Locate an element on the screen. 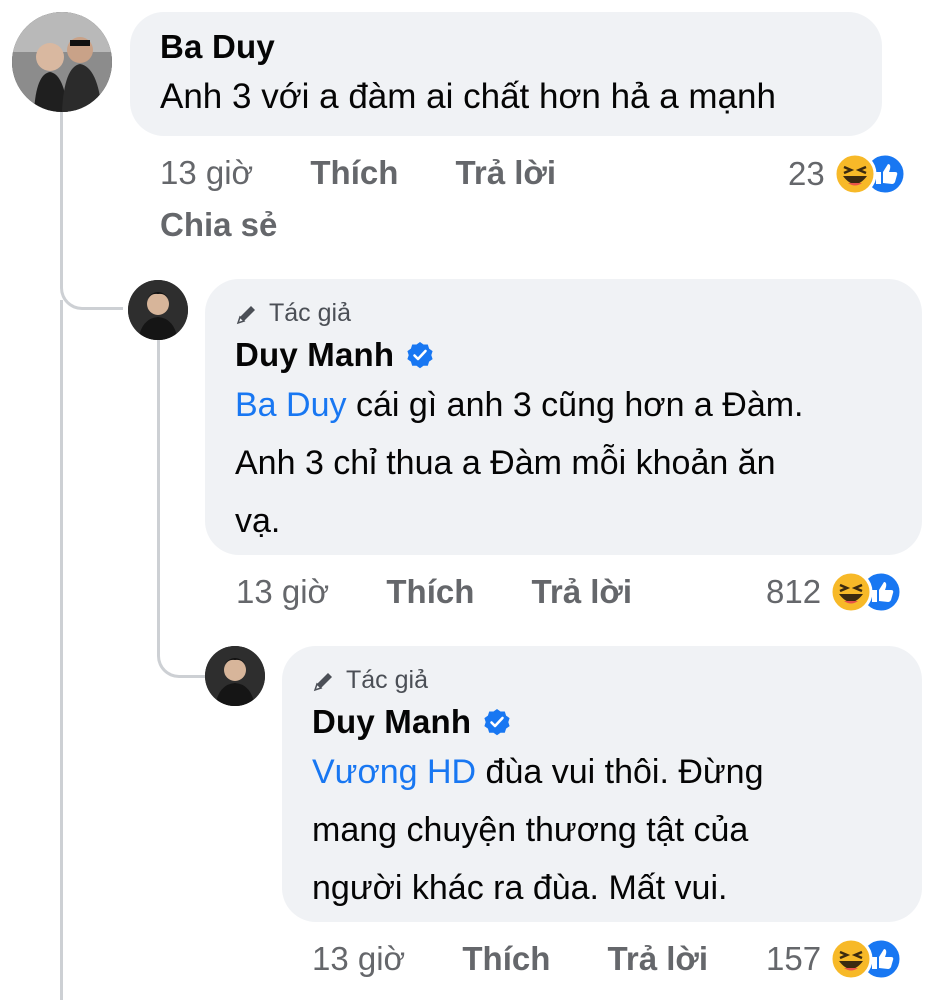 This screenshot has width=925, height=1000. comment-reactions: 23 is located at coordinates (850, 174).